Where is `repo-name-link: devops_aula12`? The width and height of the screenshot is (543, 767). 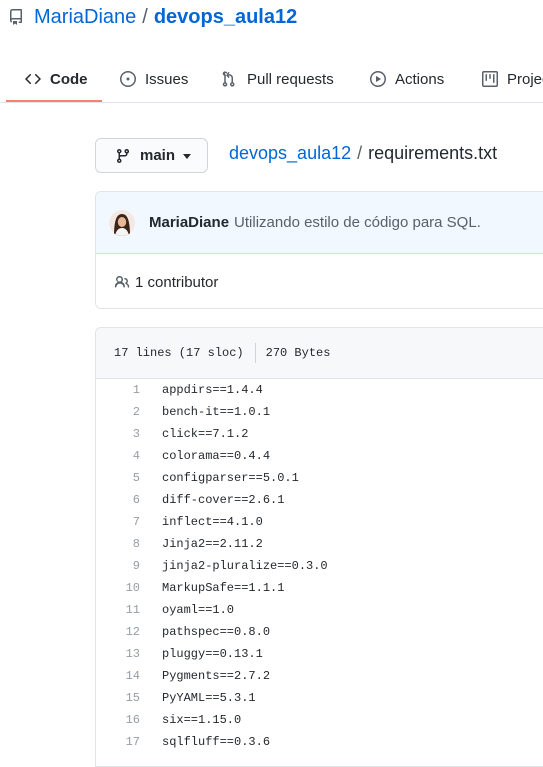
repo-name-link: devops_aula12 is located at coordinates (225, 17).